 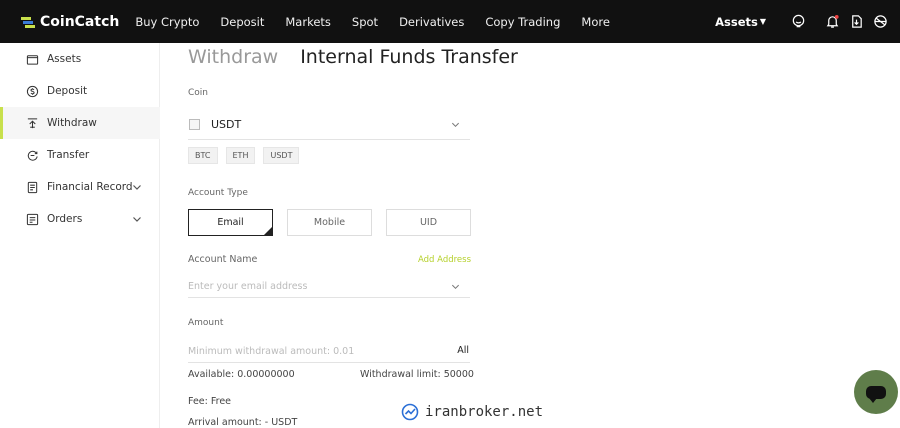 I want to click on bell-icon, so click(x=832, y=22).